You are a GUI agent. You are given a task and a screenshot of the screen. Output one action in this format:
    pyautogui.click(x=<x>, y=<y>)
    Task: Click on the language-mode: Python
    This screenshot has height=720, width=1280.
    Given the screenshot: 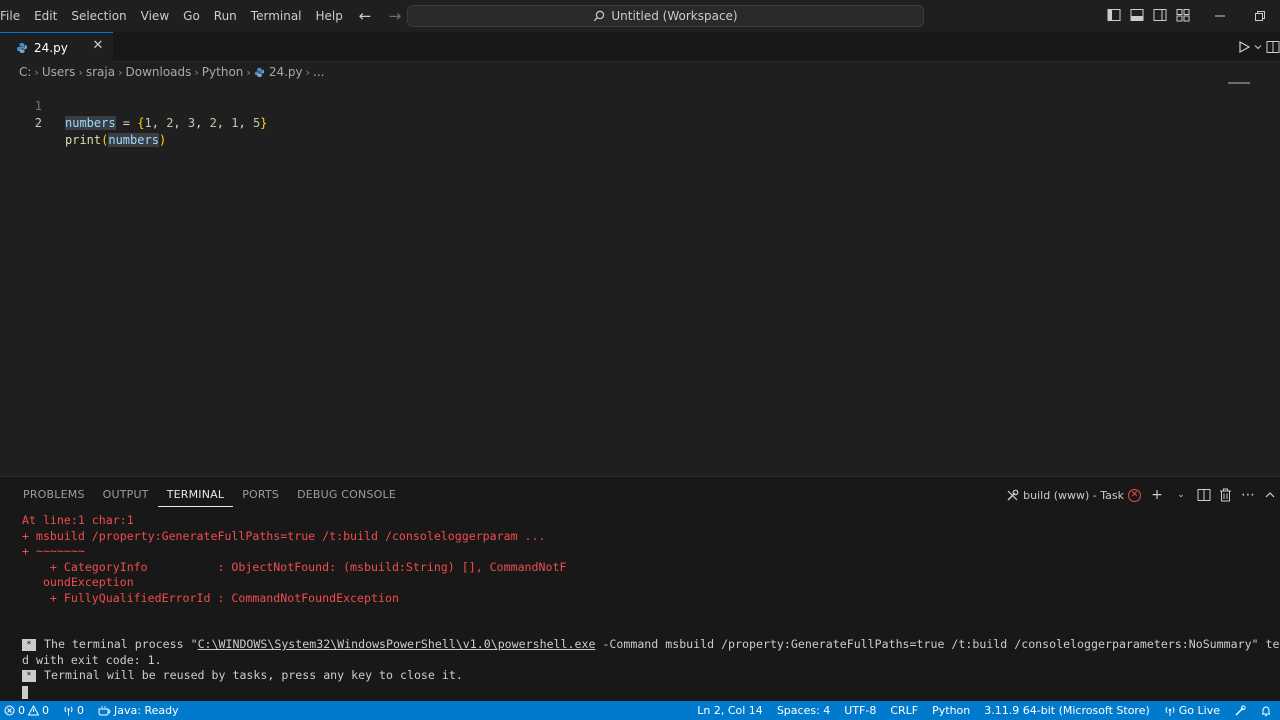 What is the action you would take?
    pyautogui.click(x=951, y=710)
    